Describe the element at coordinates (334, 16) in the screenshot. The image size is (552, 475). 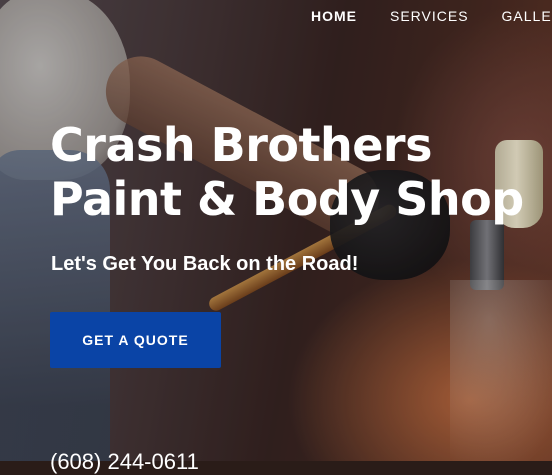
I see `nav-item-home: HOME` at that location.